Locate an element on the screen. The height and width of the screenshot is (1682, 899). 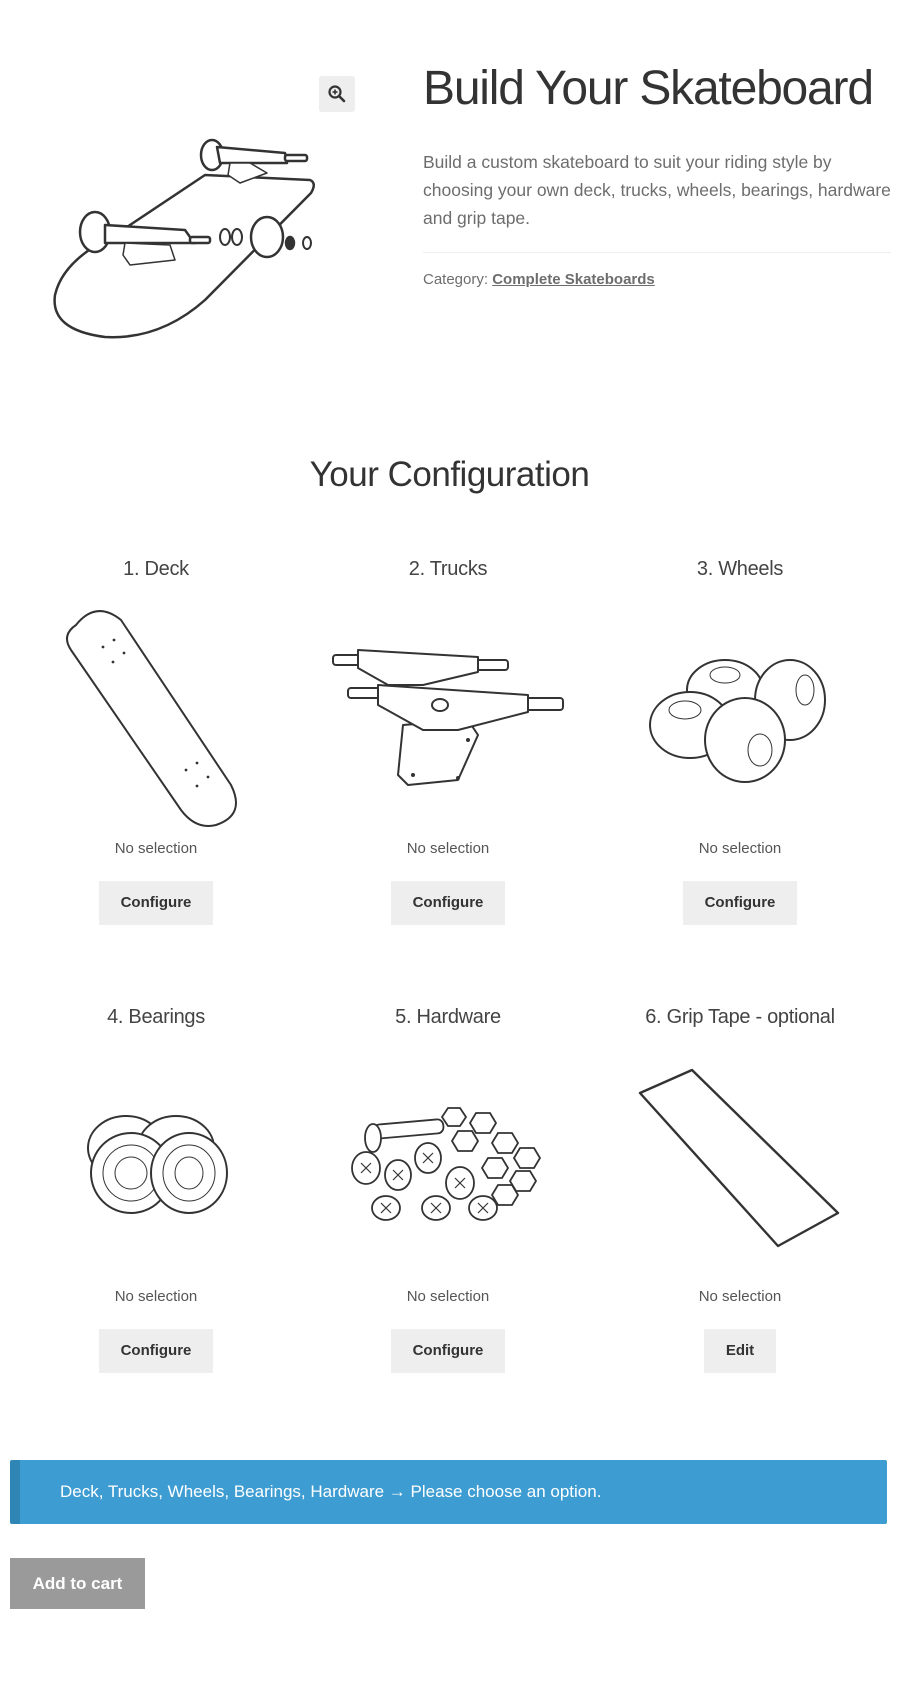
category-link: Complete Skateboards is located at coordinates (573, 279).